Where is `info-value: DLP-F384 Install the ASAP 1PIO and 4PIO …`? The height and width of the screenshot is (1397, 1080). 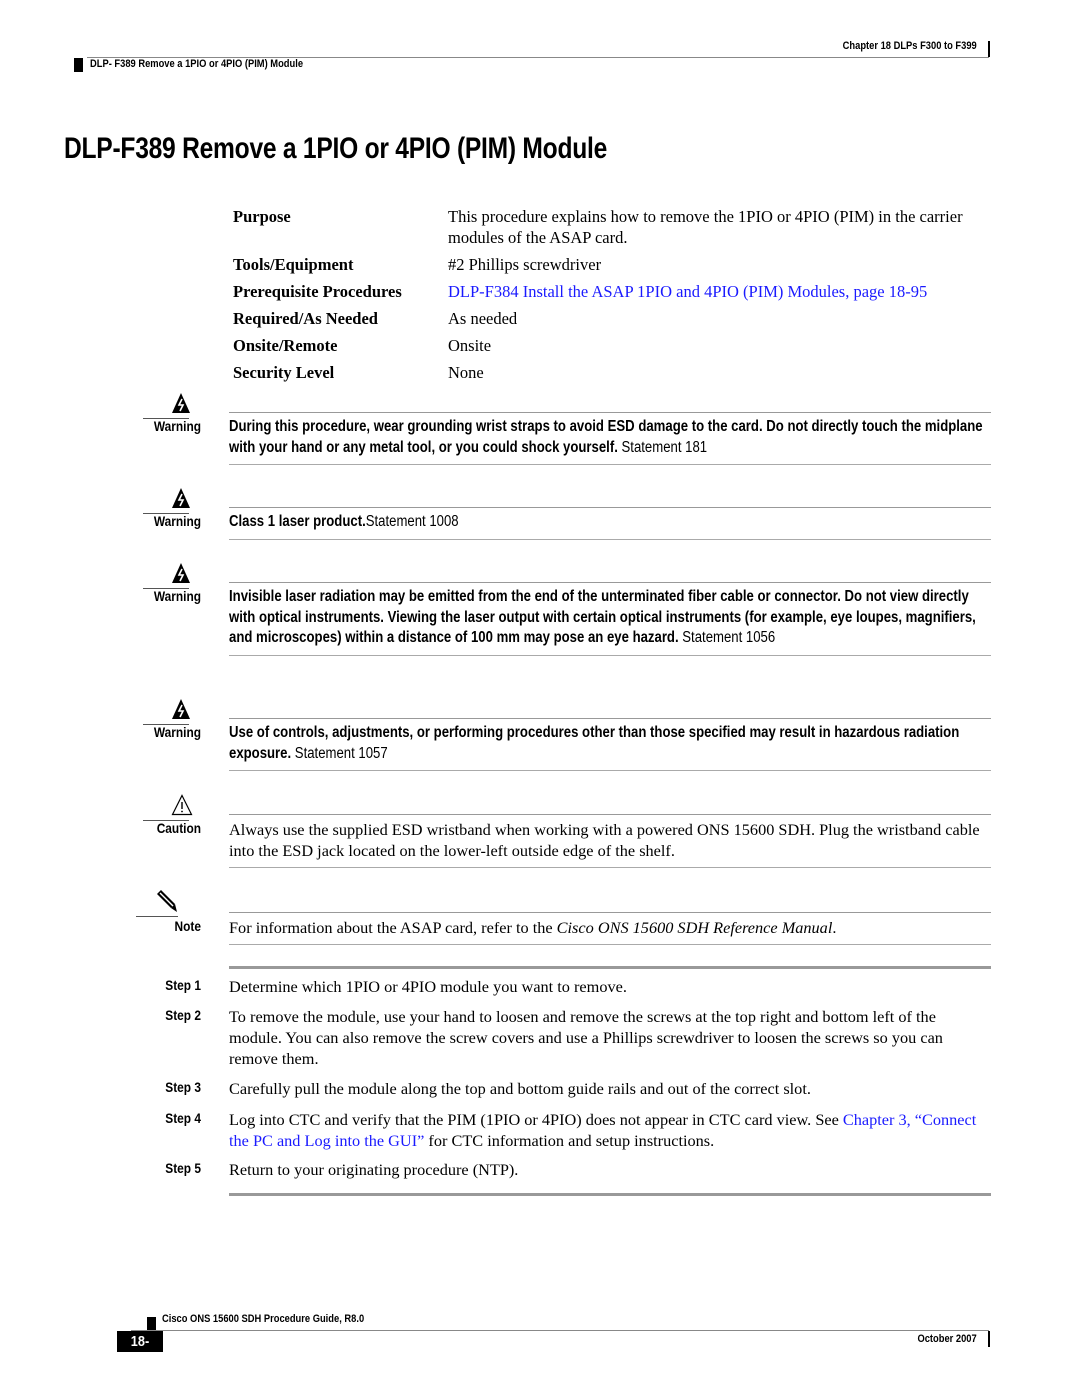
info-value: DLP-F384 Install the ASAP 1PIO and 4PIO … is located at coordinates (720, 291).